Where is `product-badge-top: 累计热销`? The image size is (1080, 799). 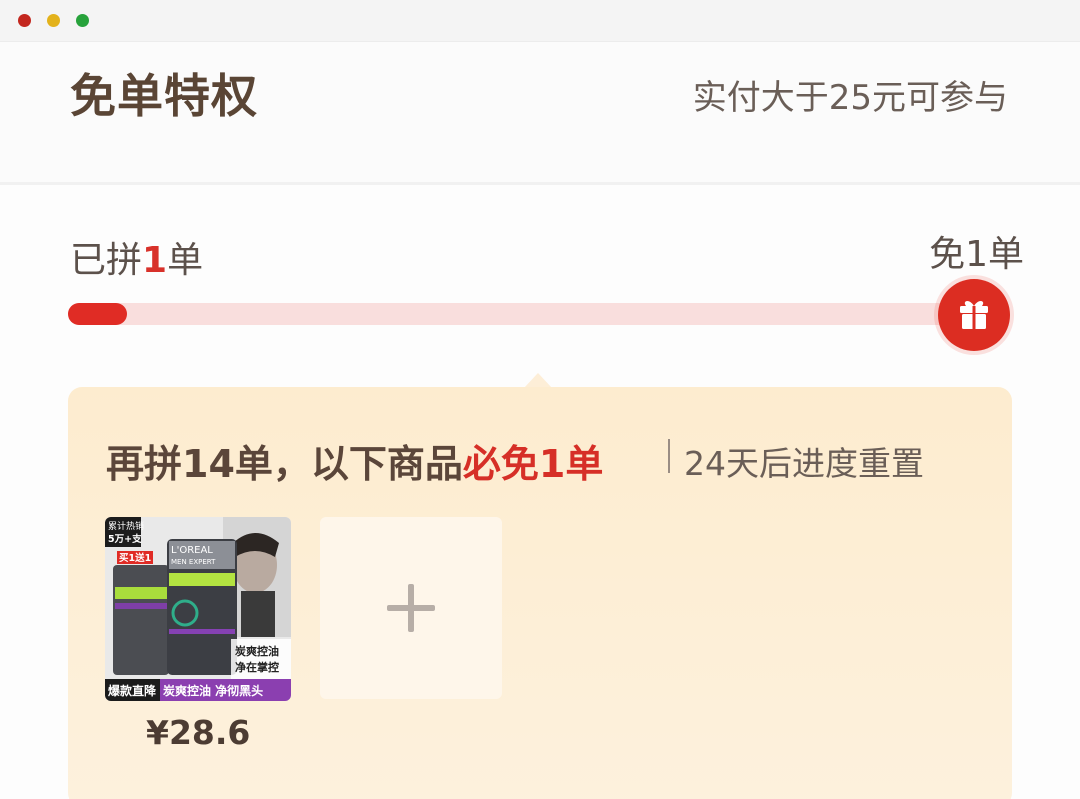 product-badge-top: 累计热销 is located at coordinates (126, 526).